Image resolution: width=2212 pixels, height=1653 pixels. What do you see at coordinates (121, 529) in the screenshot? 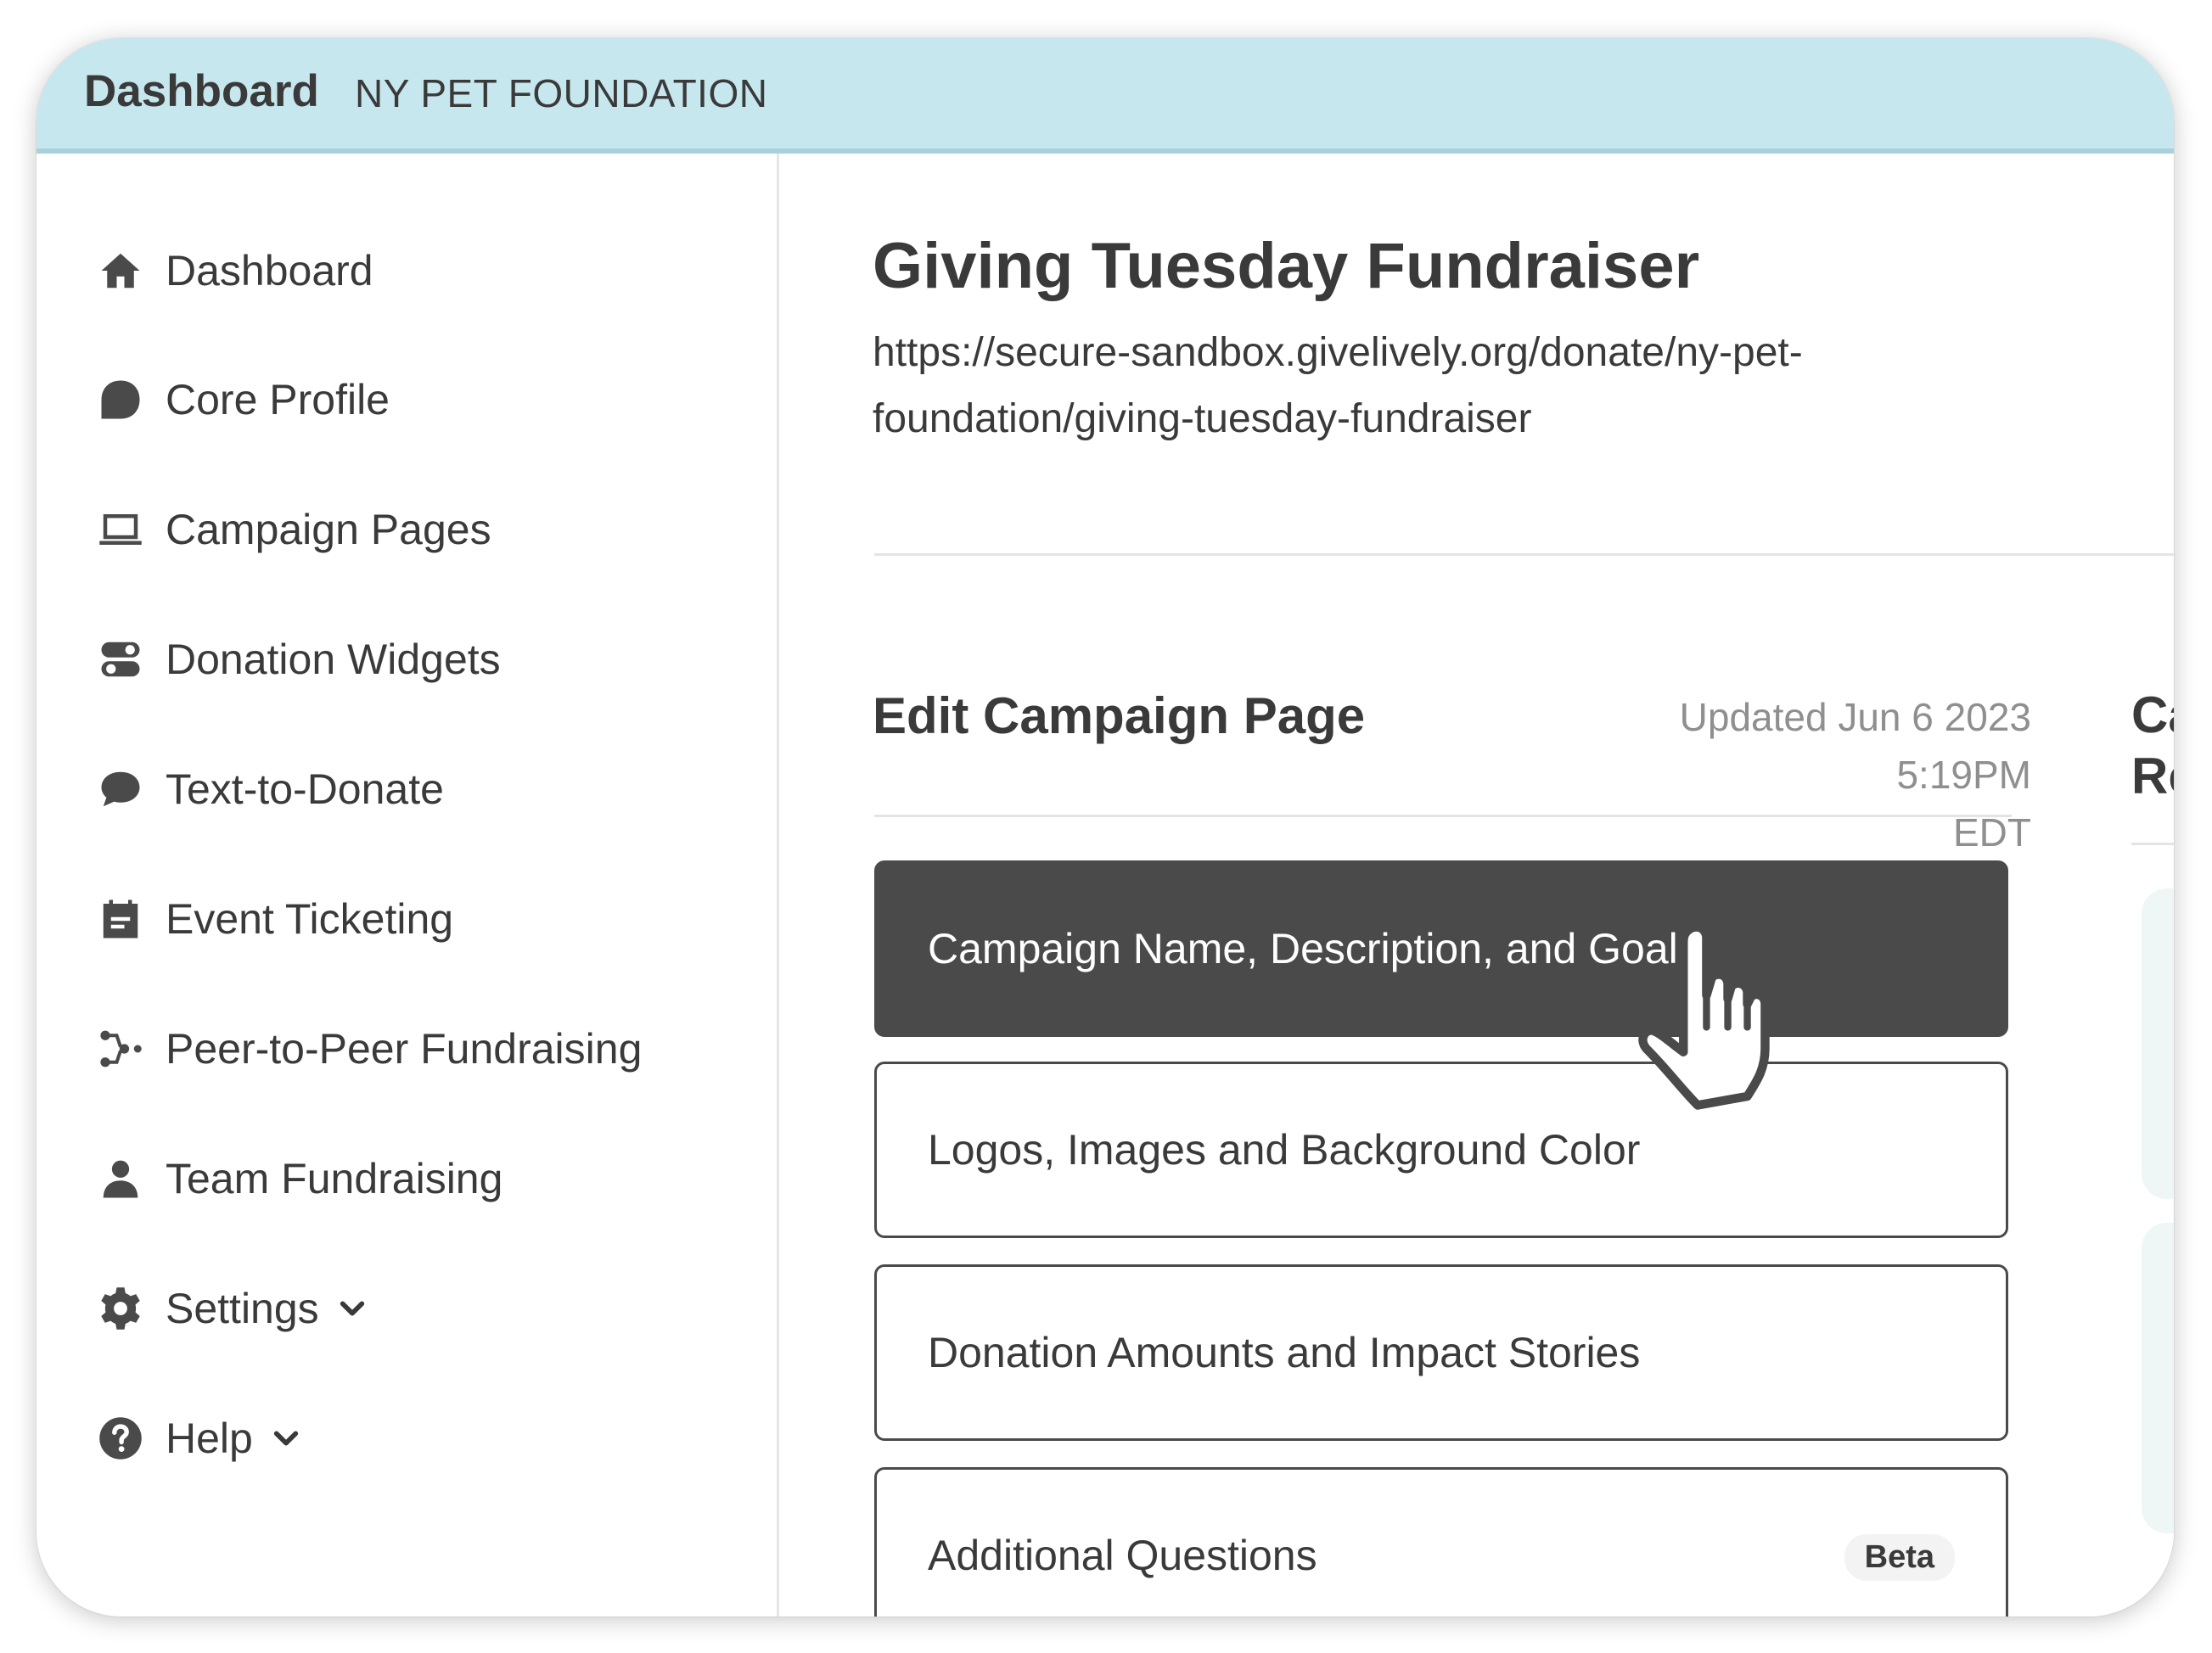
I see `laptop-icon` at bounding box center [121, 529].